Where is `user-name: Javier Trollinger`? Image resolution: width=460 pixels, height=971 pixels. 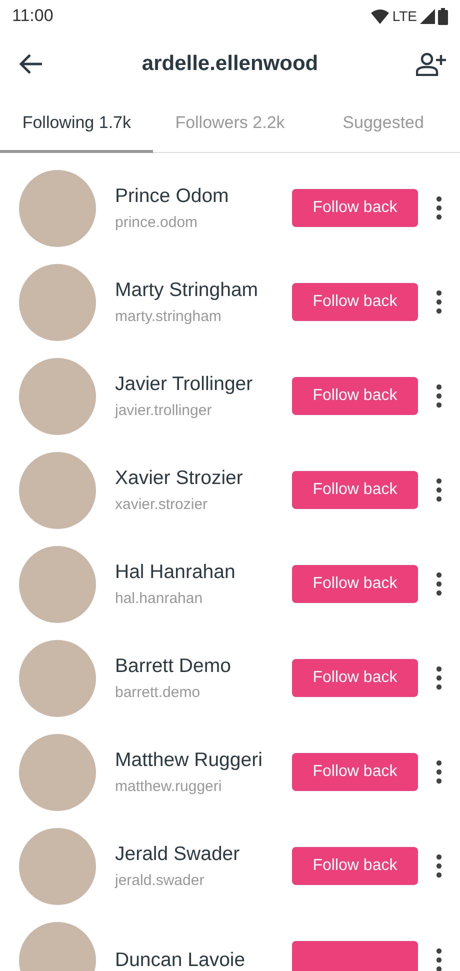
user-name: Javier Trollinger is located at coordinates (184, 384).